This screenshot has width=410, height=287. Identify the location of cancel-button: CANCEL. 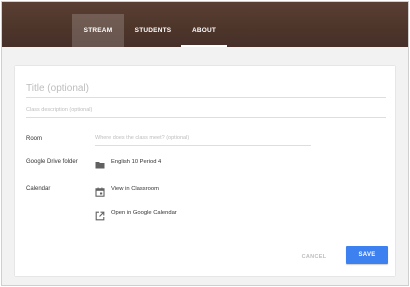
(314, 257).